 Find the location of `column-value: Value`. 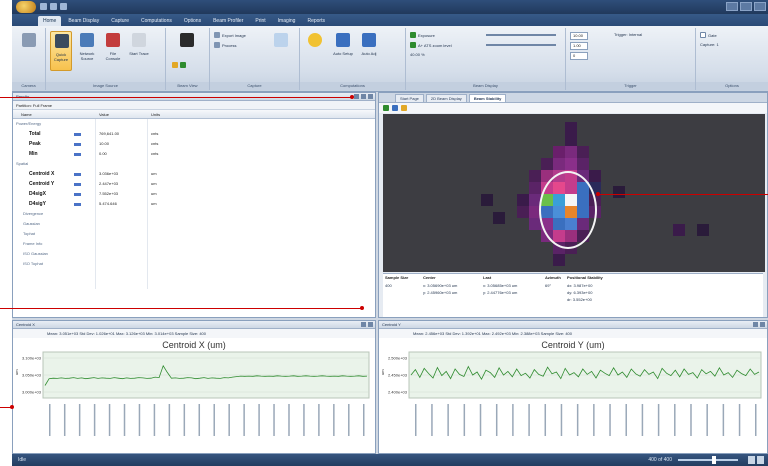

column-value: Value is located at coordinates (104, 114).